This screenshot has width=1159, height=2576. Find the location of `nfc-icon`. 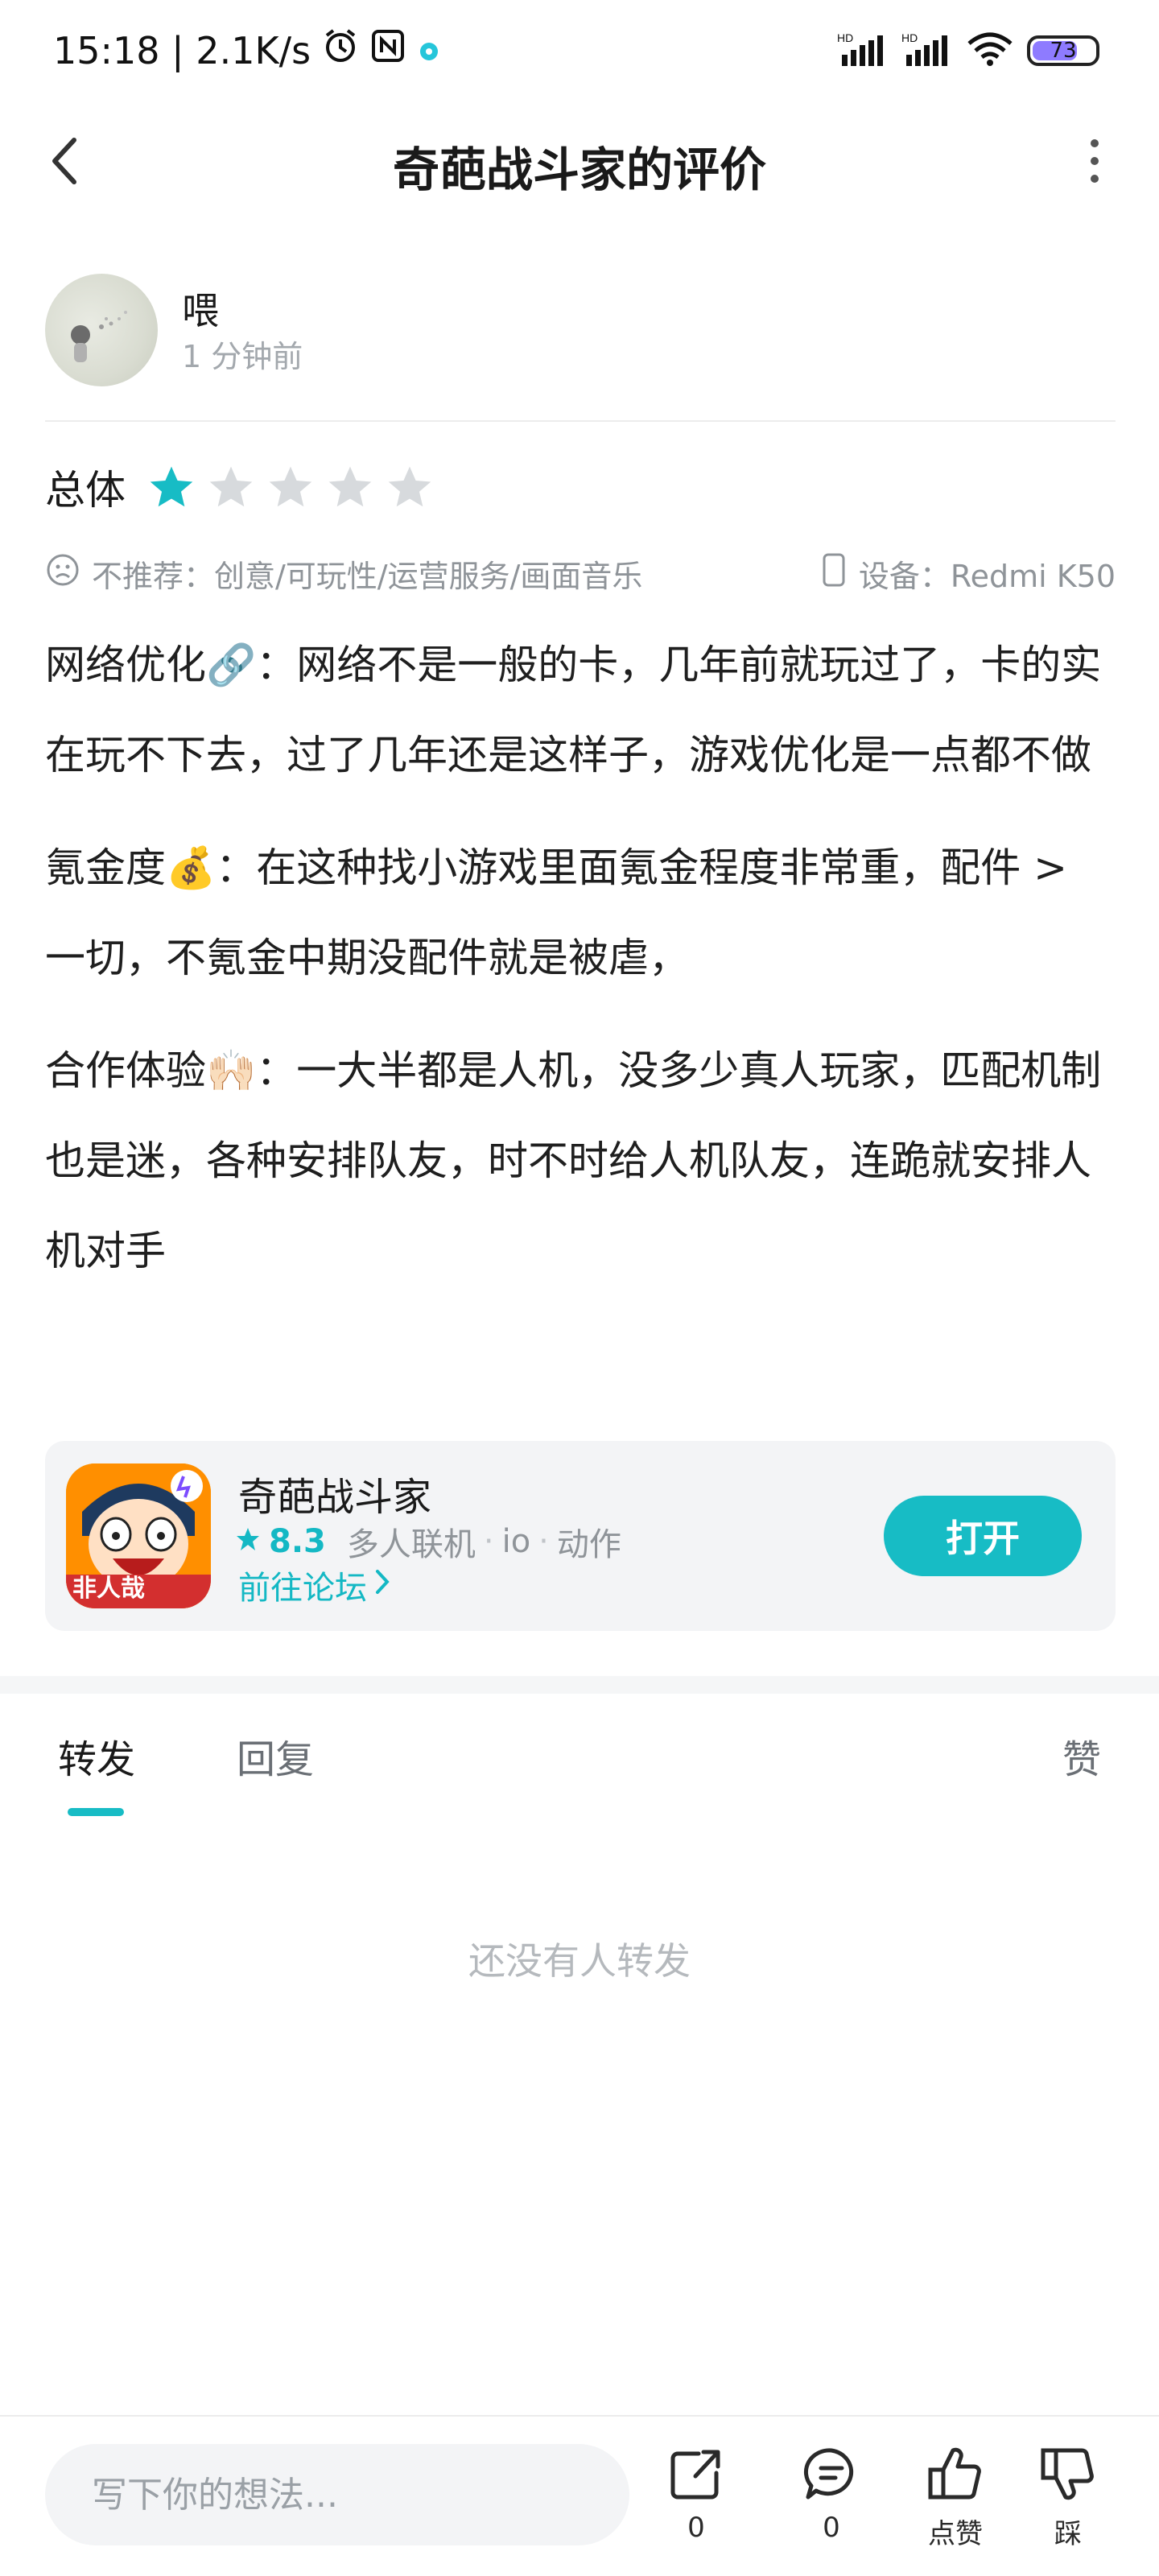

nfc-icon is located at coordinates (388, 50).